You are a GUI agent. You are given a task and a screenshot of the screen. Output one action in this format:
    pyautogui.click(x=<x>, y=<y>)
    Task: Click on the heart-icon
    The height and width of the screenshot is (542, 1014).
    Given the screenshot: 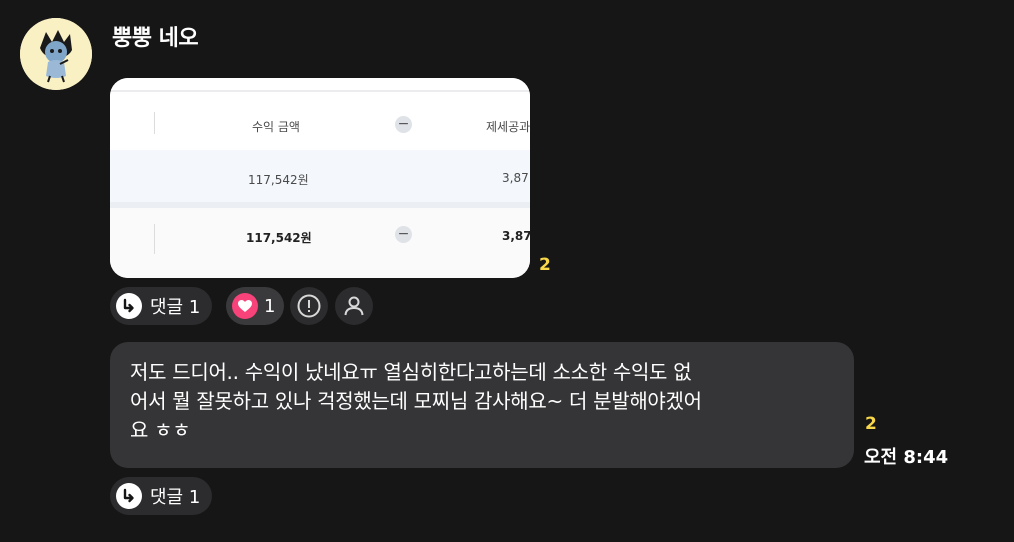 What is the action you would take?
    pyautogui.click(x=245, y=306)
    